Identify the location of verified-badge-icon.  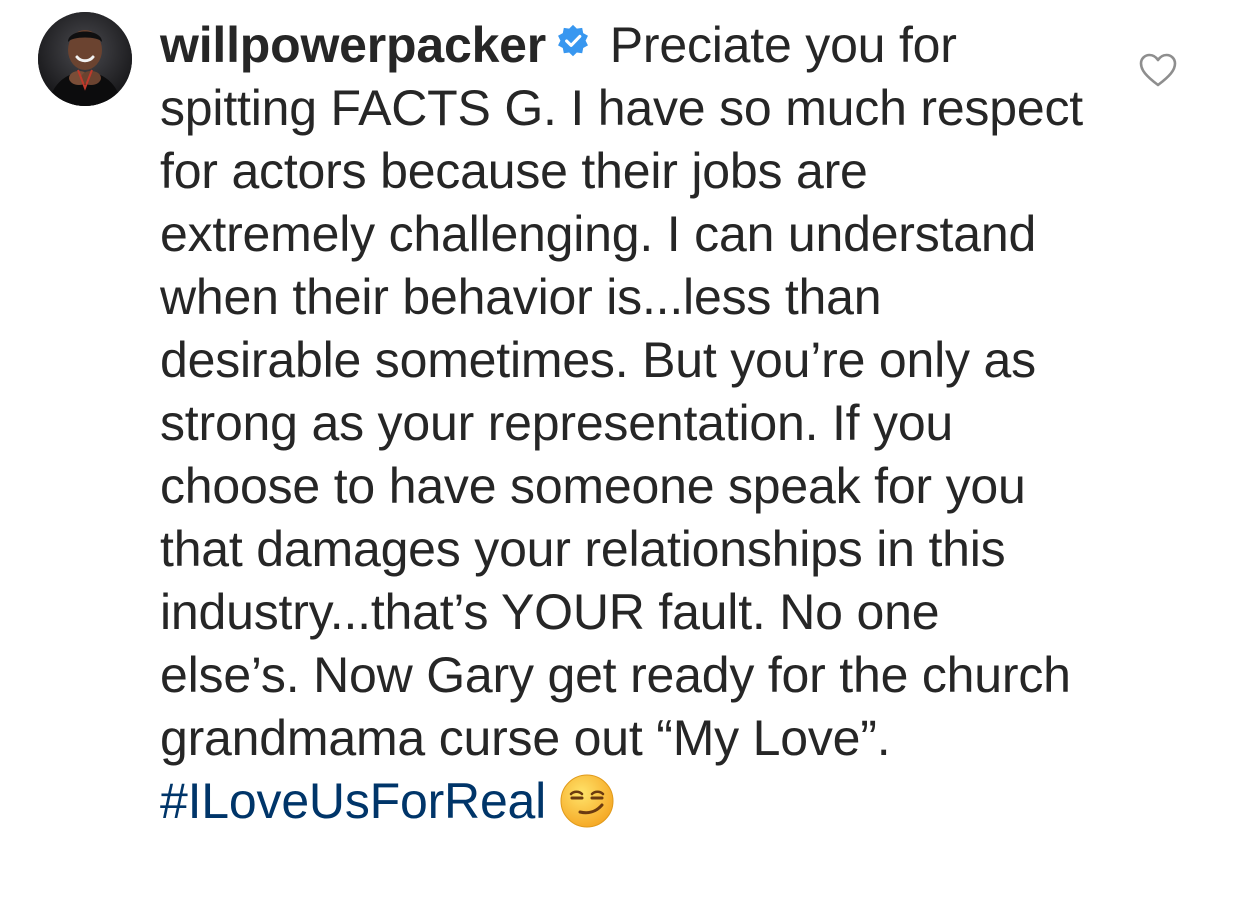
(573, 41).